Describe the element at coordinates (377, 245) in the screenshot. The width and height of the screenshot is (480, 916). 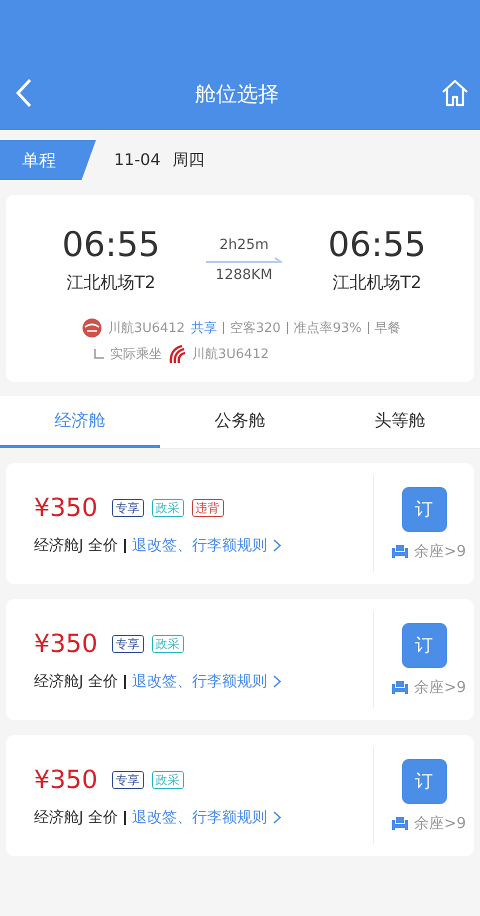
I see `arrival-time: 06:55` at that location.